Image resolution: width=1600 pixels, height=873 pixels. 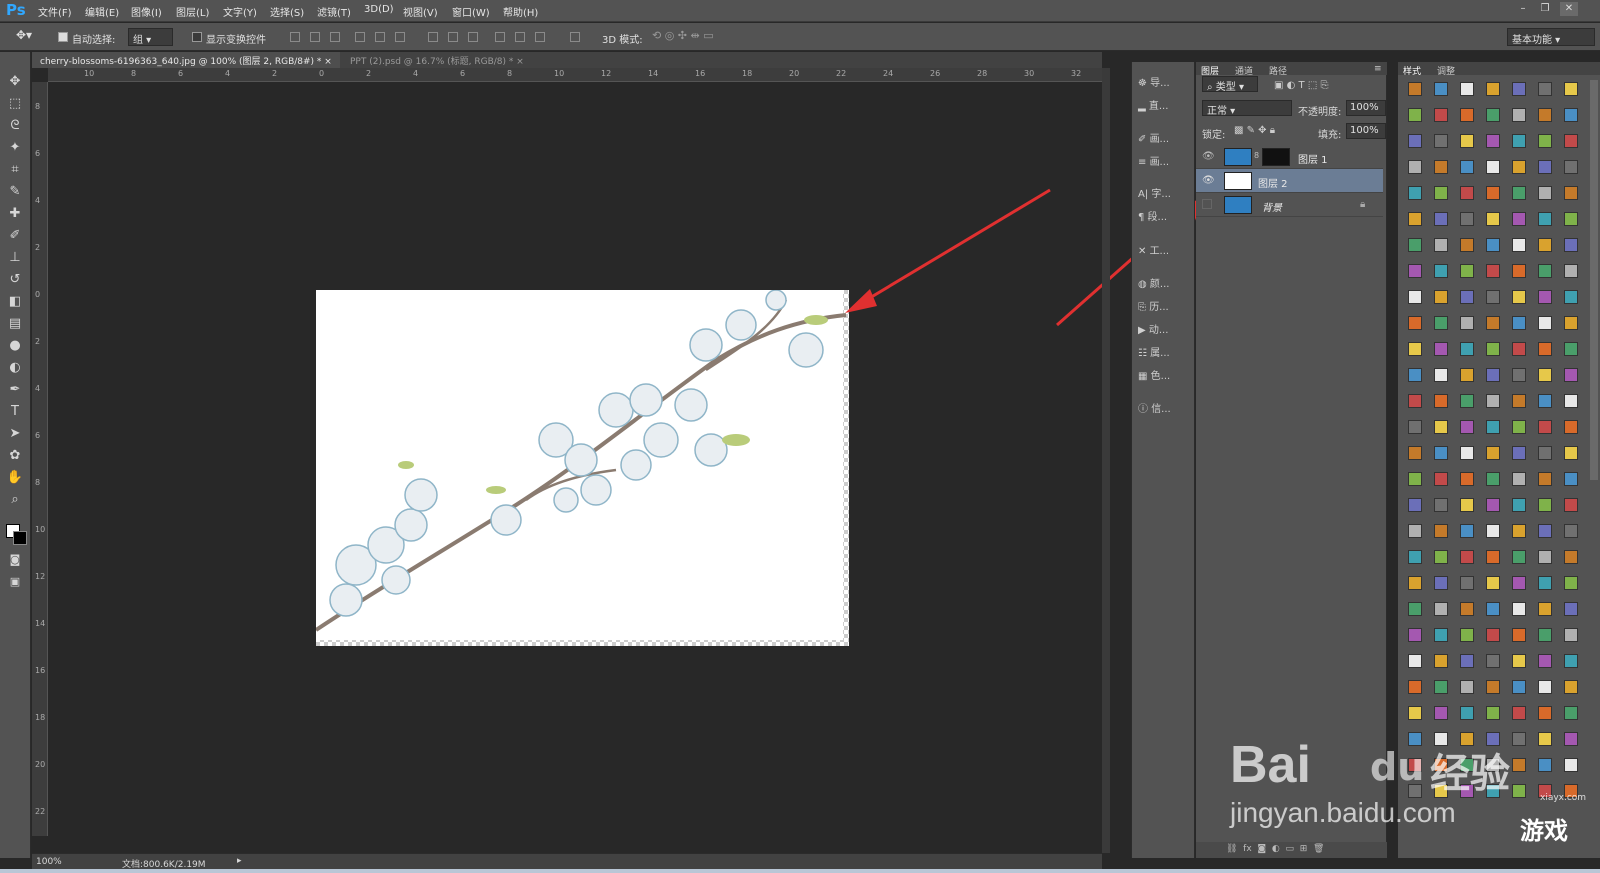 What do you see at coordinates (49, 862) in the screenshot?
I see `zoom-level: 100%` at bounding box center [49, 862].